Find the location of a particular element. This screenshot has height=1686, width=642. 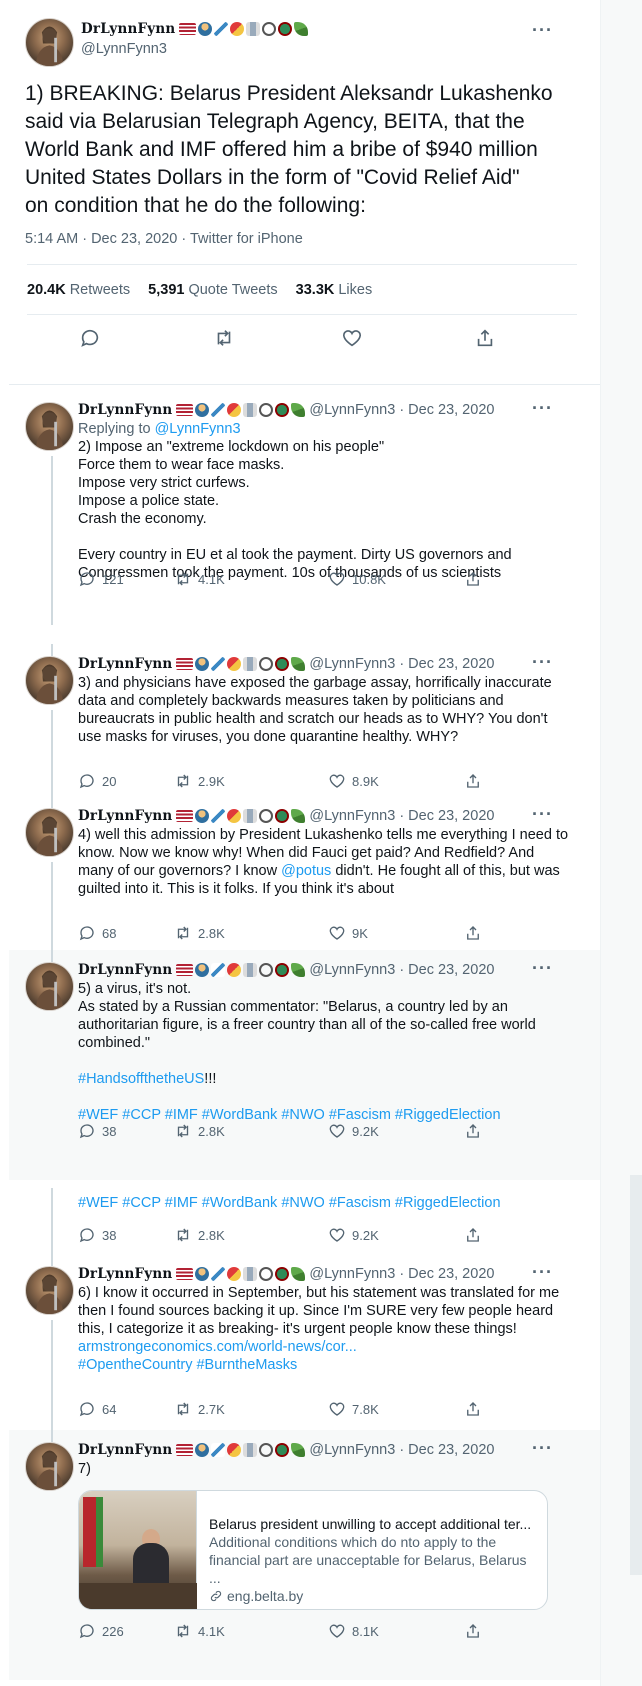

retweets-stat: 20.4K Retweets is located at coordinates (78, 290).